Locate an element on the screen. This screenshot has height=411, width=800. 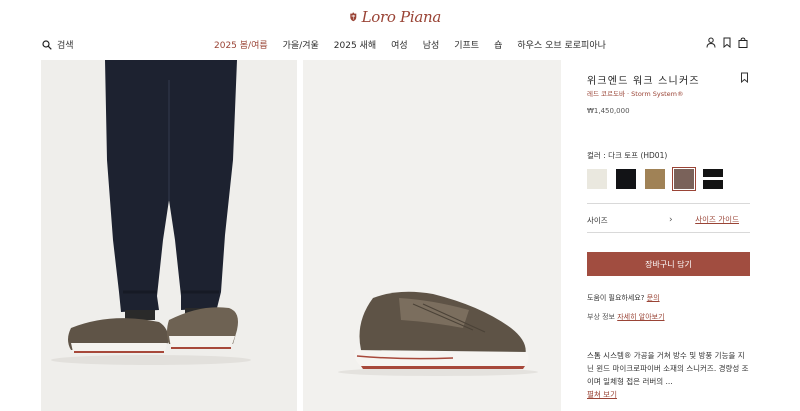
header-actions is located at coordinates (727, 42).